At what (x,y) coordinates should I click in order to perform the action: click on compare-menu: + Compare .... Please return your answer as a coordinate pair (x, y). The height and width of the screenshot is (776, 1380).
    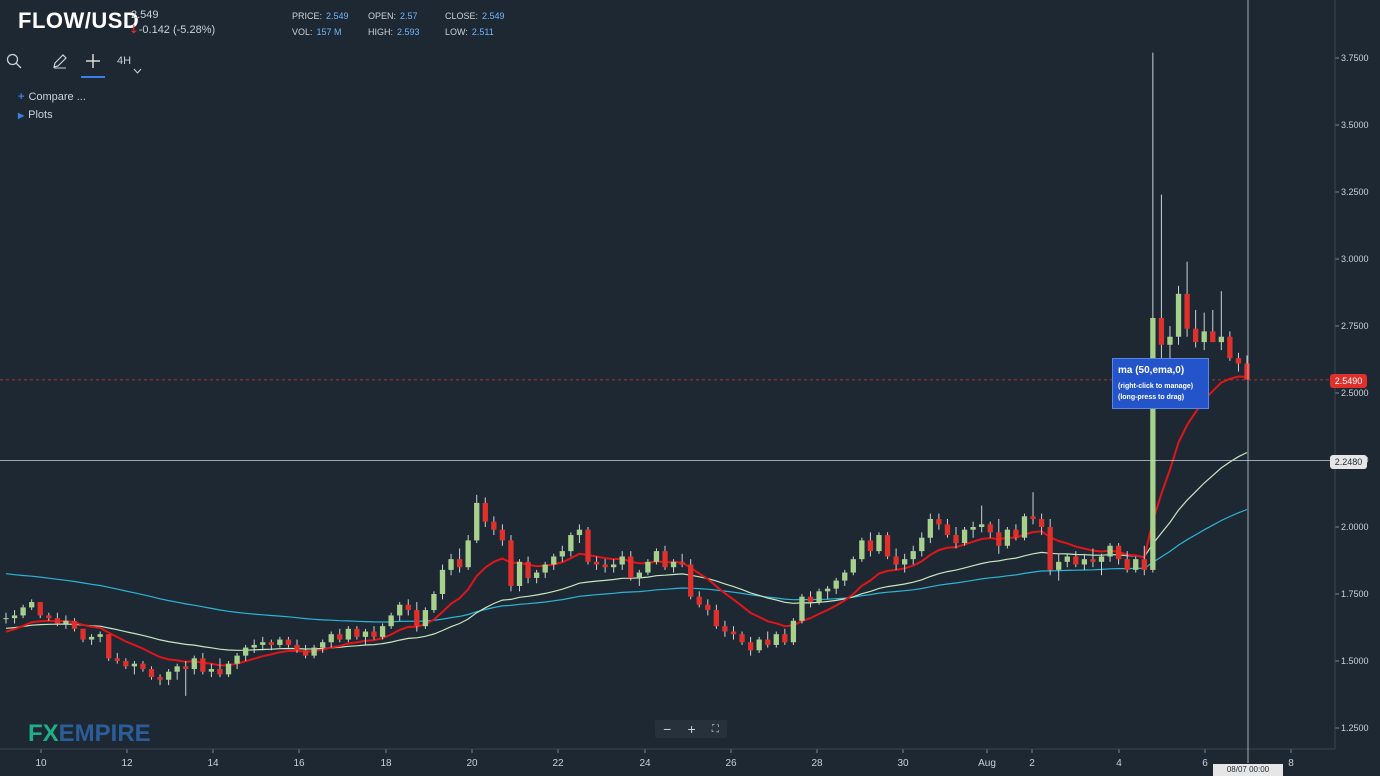
    Looking at the image, I should click on (52, 97).